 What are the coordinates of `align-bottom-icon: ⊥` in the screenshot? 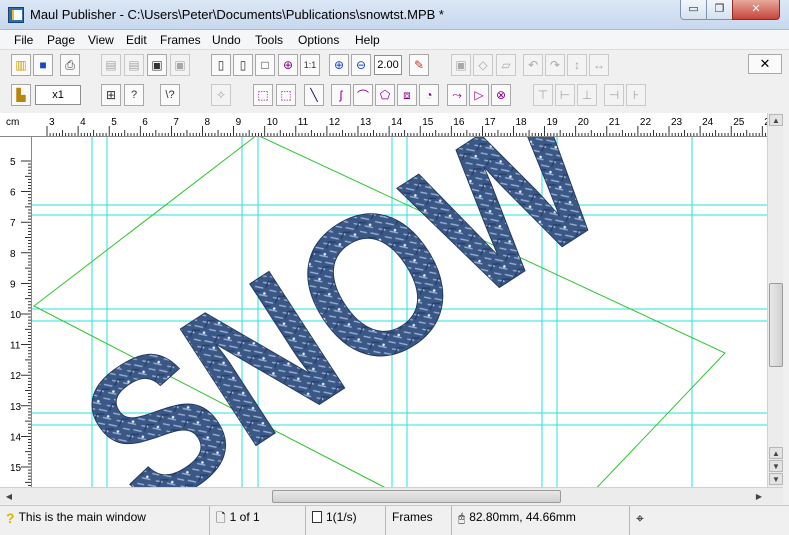 It's located at (587, 95).